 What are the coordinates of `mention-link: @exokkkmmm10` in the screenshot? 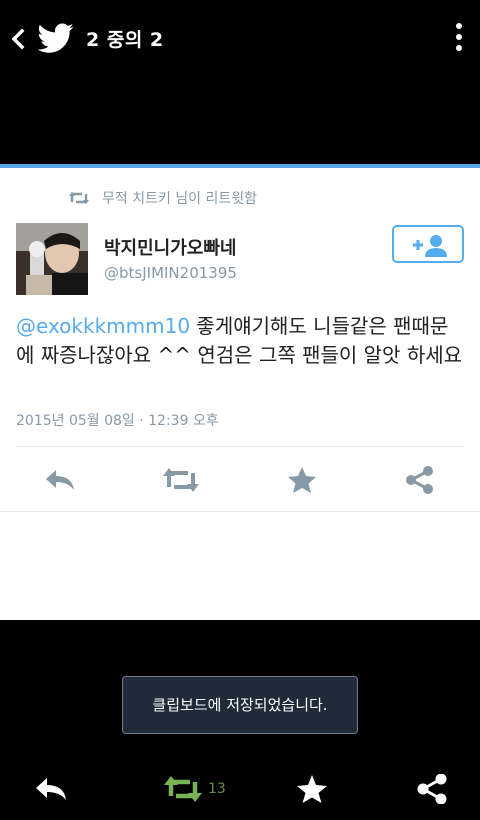 It's located at (103, 326).